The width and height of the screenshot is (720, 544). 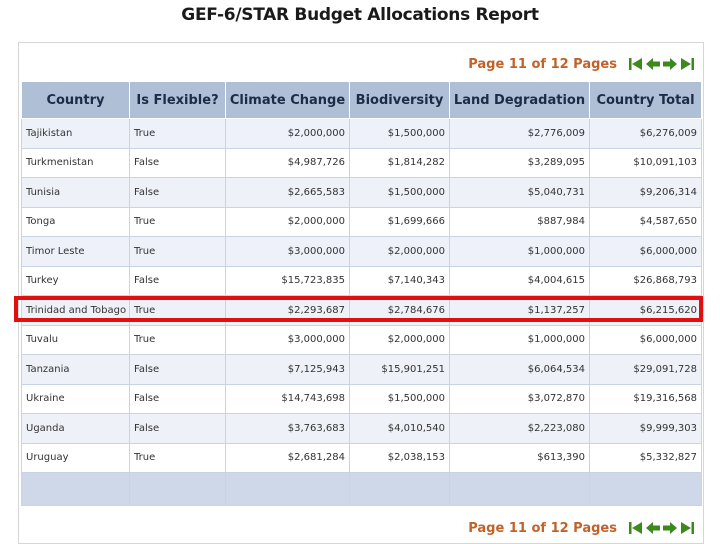 I want to click on country-cell: Tonga, so click(x=75, y=221).